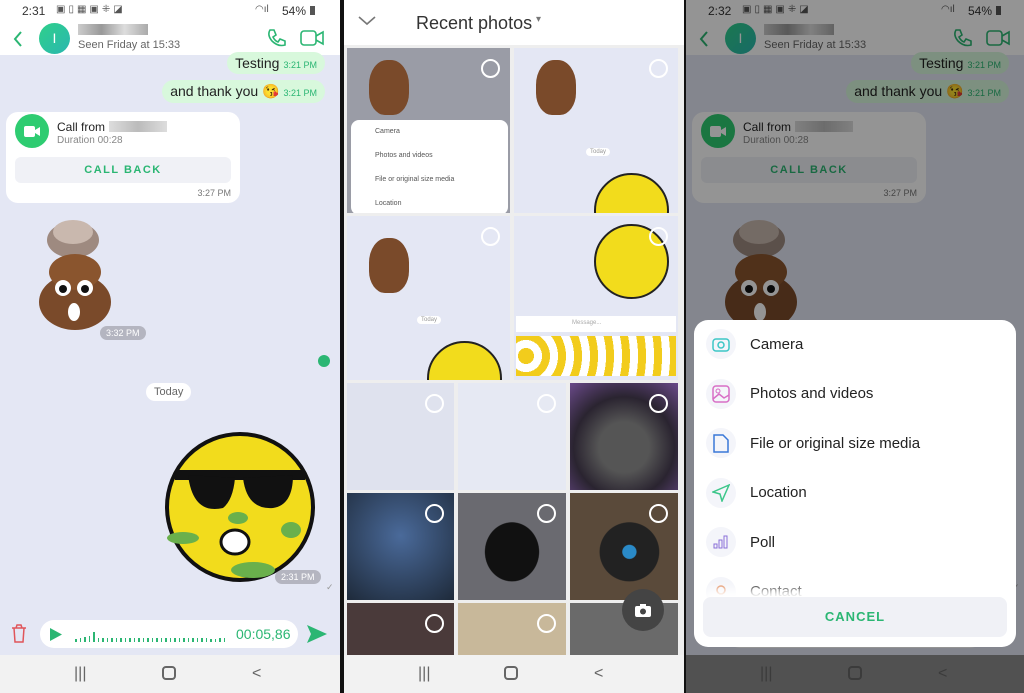 This screenshot has width=1024, height=693. What do you see at coordinates (32, 131) in the screenshot?
I see `video-call-badge-icon` at bounding box center [32, 131].